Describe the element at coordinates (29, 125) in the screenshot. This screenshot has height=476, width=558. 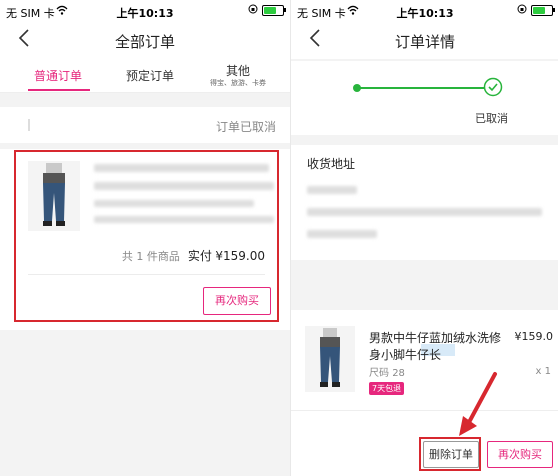
I see `status-mark` at that location.